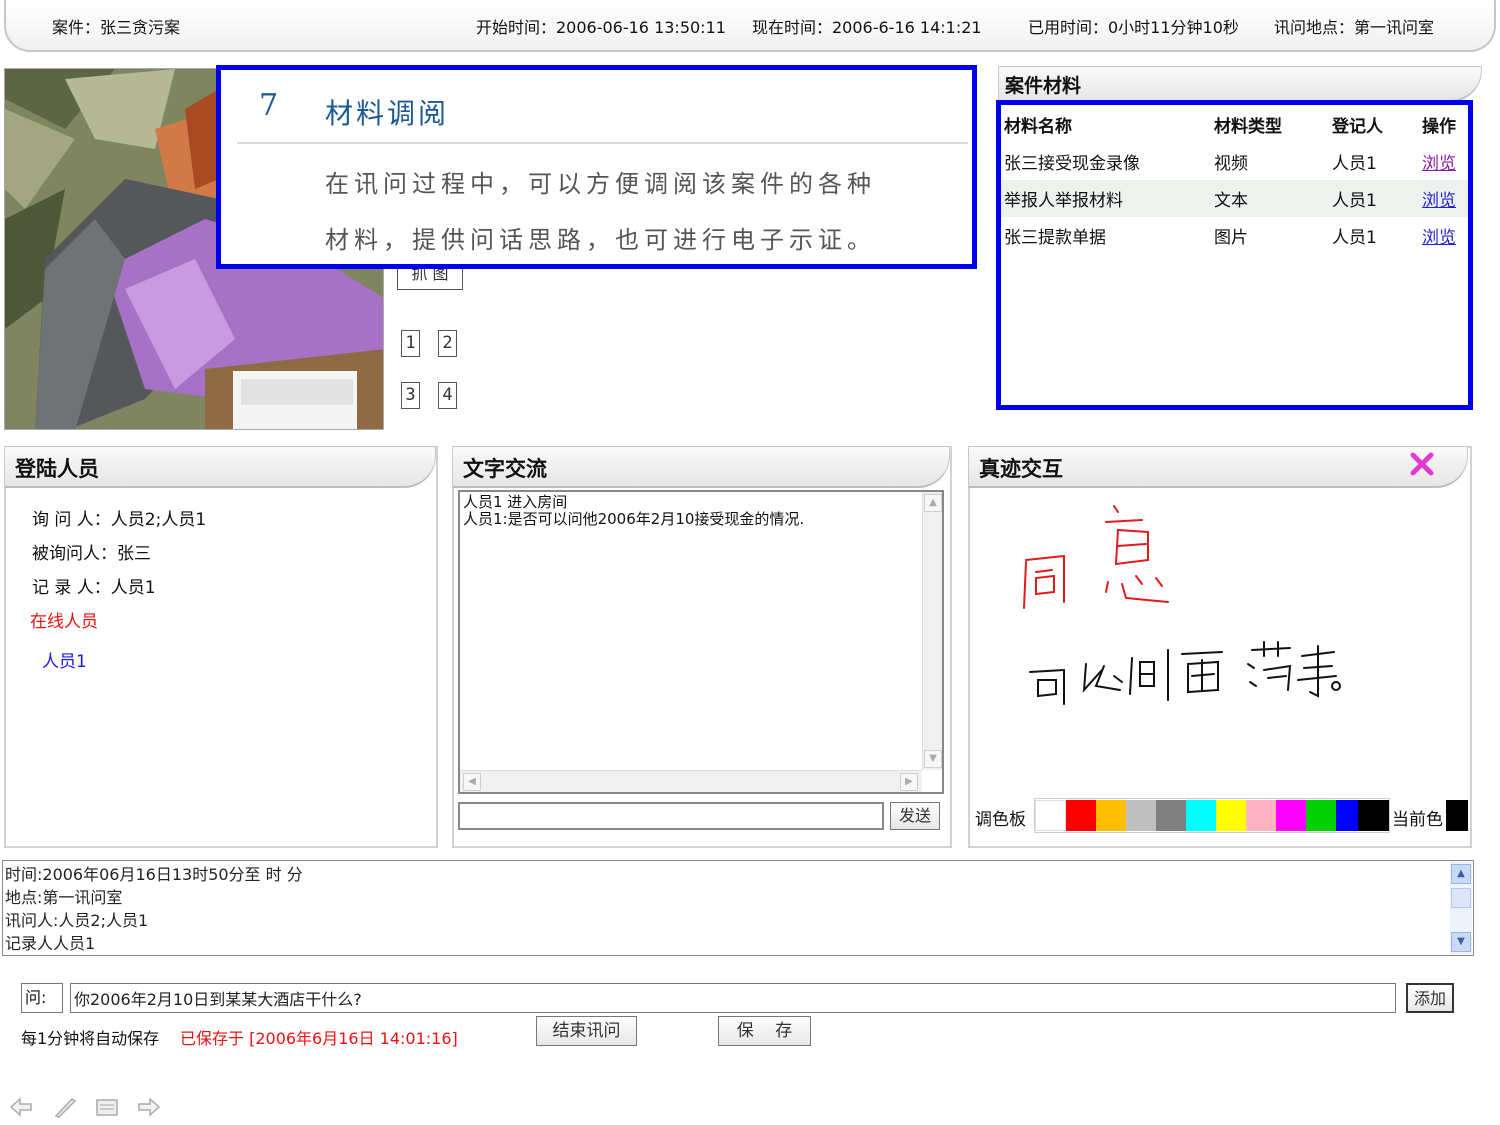 This screenshot has height=1125, width=1500. I want to click on chat-message: 人员1 进入房间, so click(515, 502).